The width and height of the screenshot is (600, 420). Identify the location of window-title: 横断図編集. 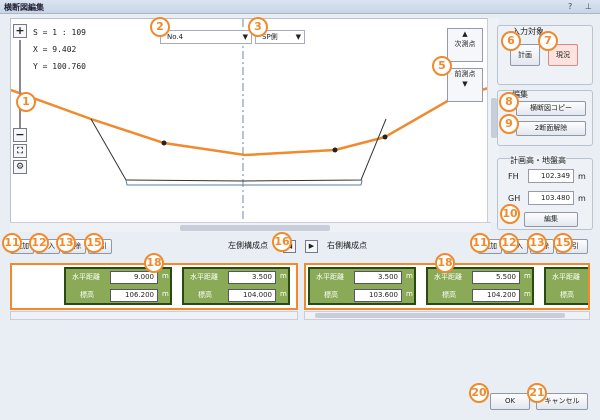
(24, 7).